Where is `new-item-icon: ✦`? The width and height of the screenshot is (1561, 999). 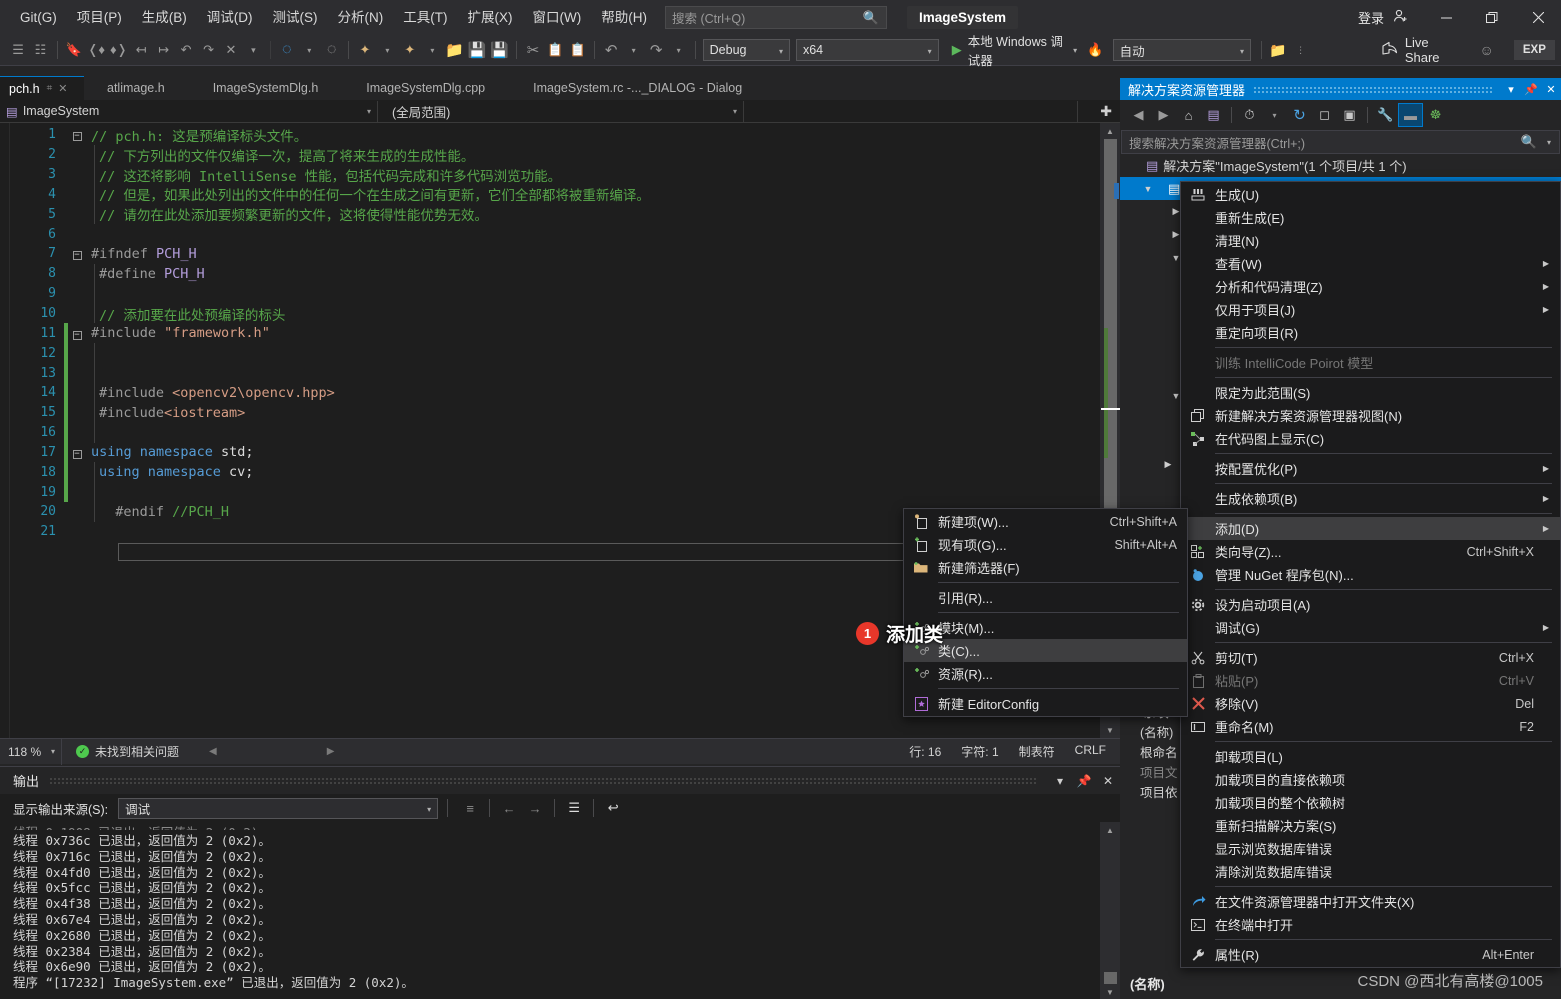
new-item-icon: ✦ is located at coordinates (410, 50).